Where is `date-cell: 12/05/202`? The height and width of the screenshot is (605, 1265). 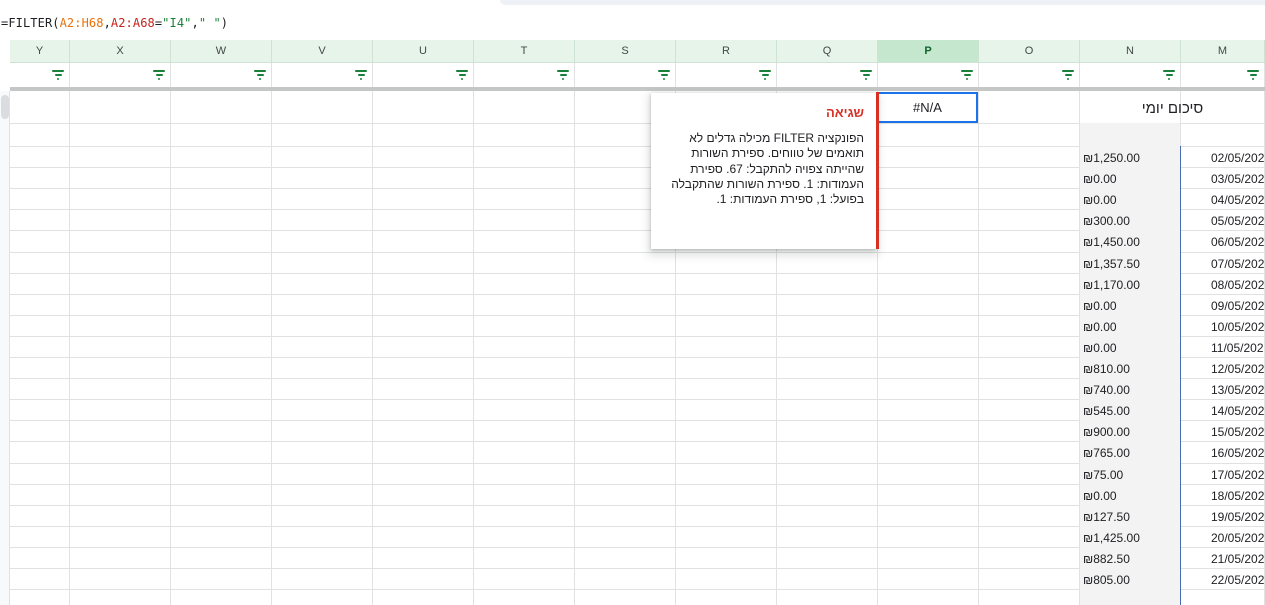
date-cell: 12/05/202 is located at coordinates (1237, 369).